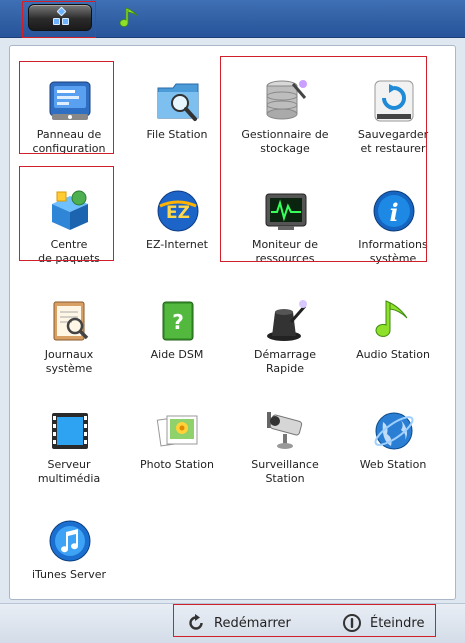 The width and height of the screenshot is (465, 643). Describe the element at coordinates (177, 134) in the screenshot. I see `app-label: File Station` at that location.